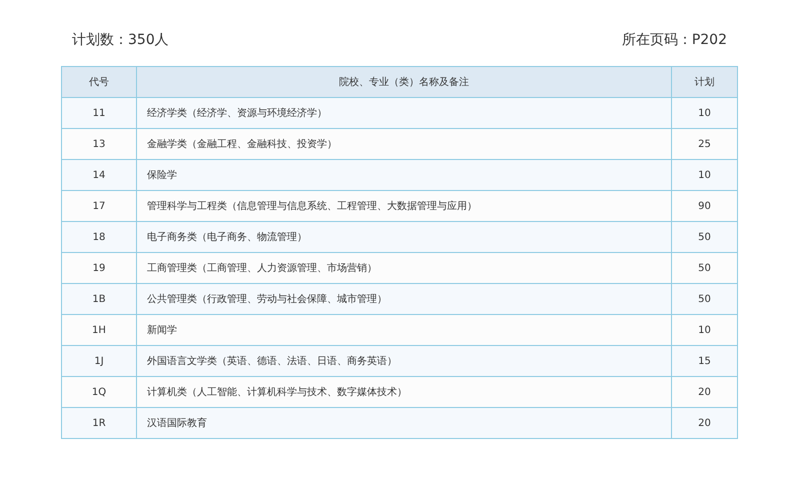 This screenshot has width=804, height=490. What do you see at coordinates (99, 206) in the screenshot?
I see `table-cell: 17` at bounding box center [99, 206].